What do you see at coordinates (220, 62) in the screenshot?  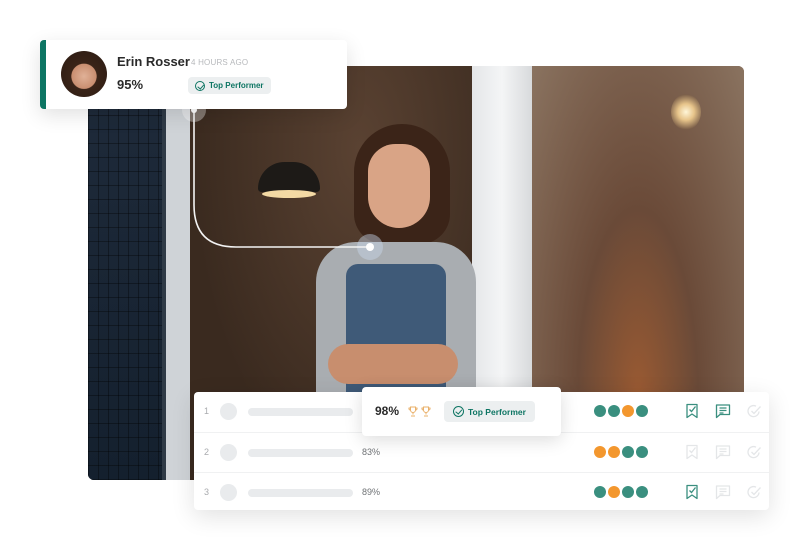 I see `timestamp: 4 HOURS AGO` at bounding box center [220, 62].